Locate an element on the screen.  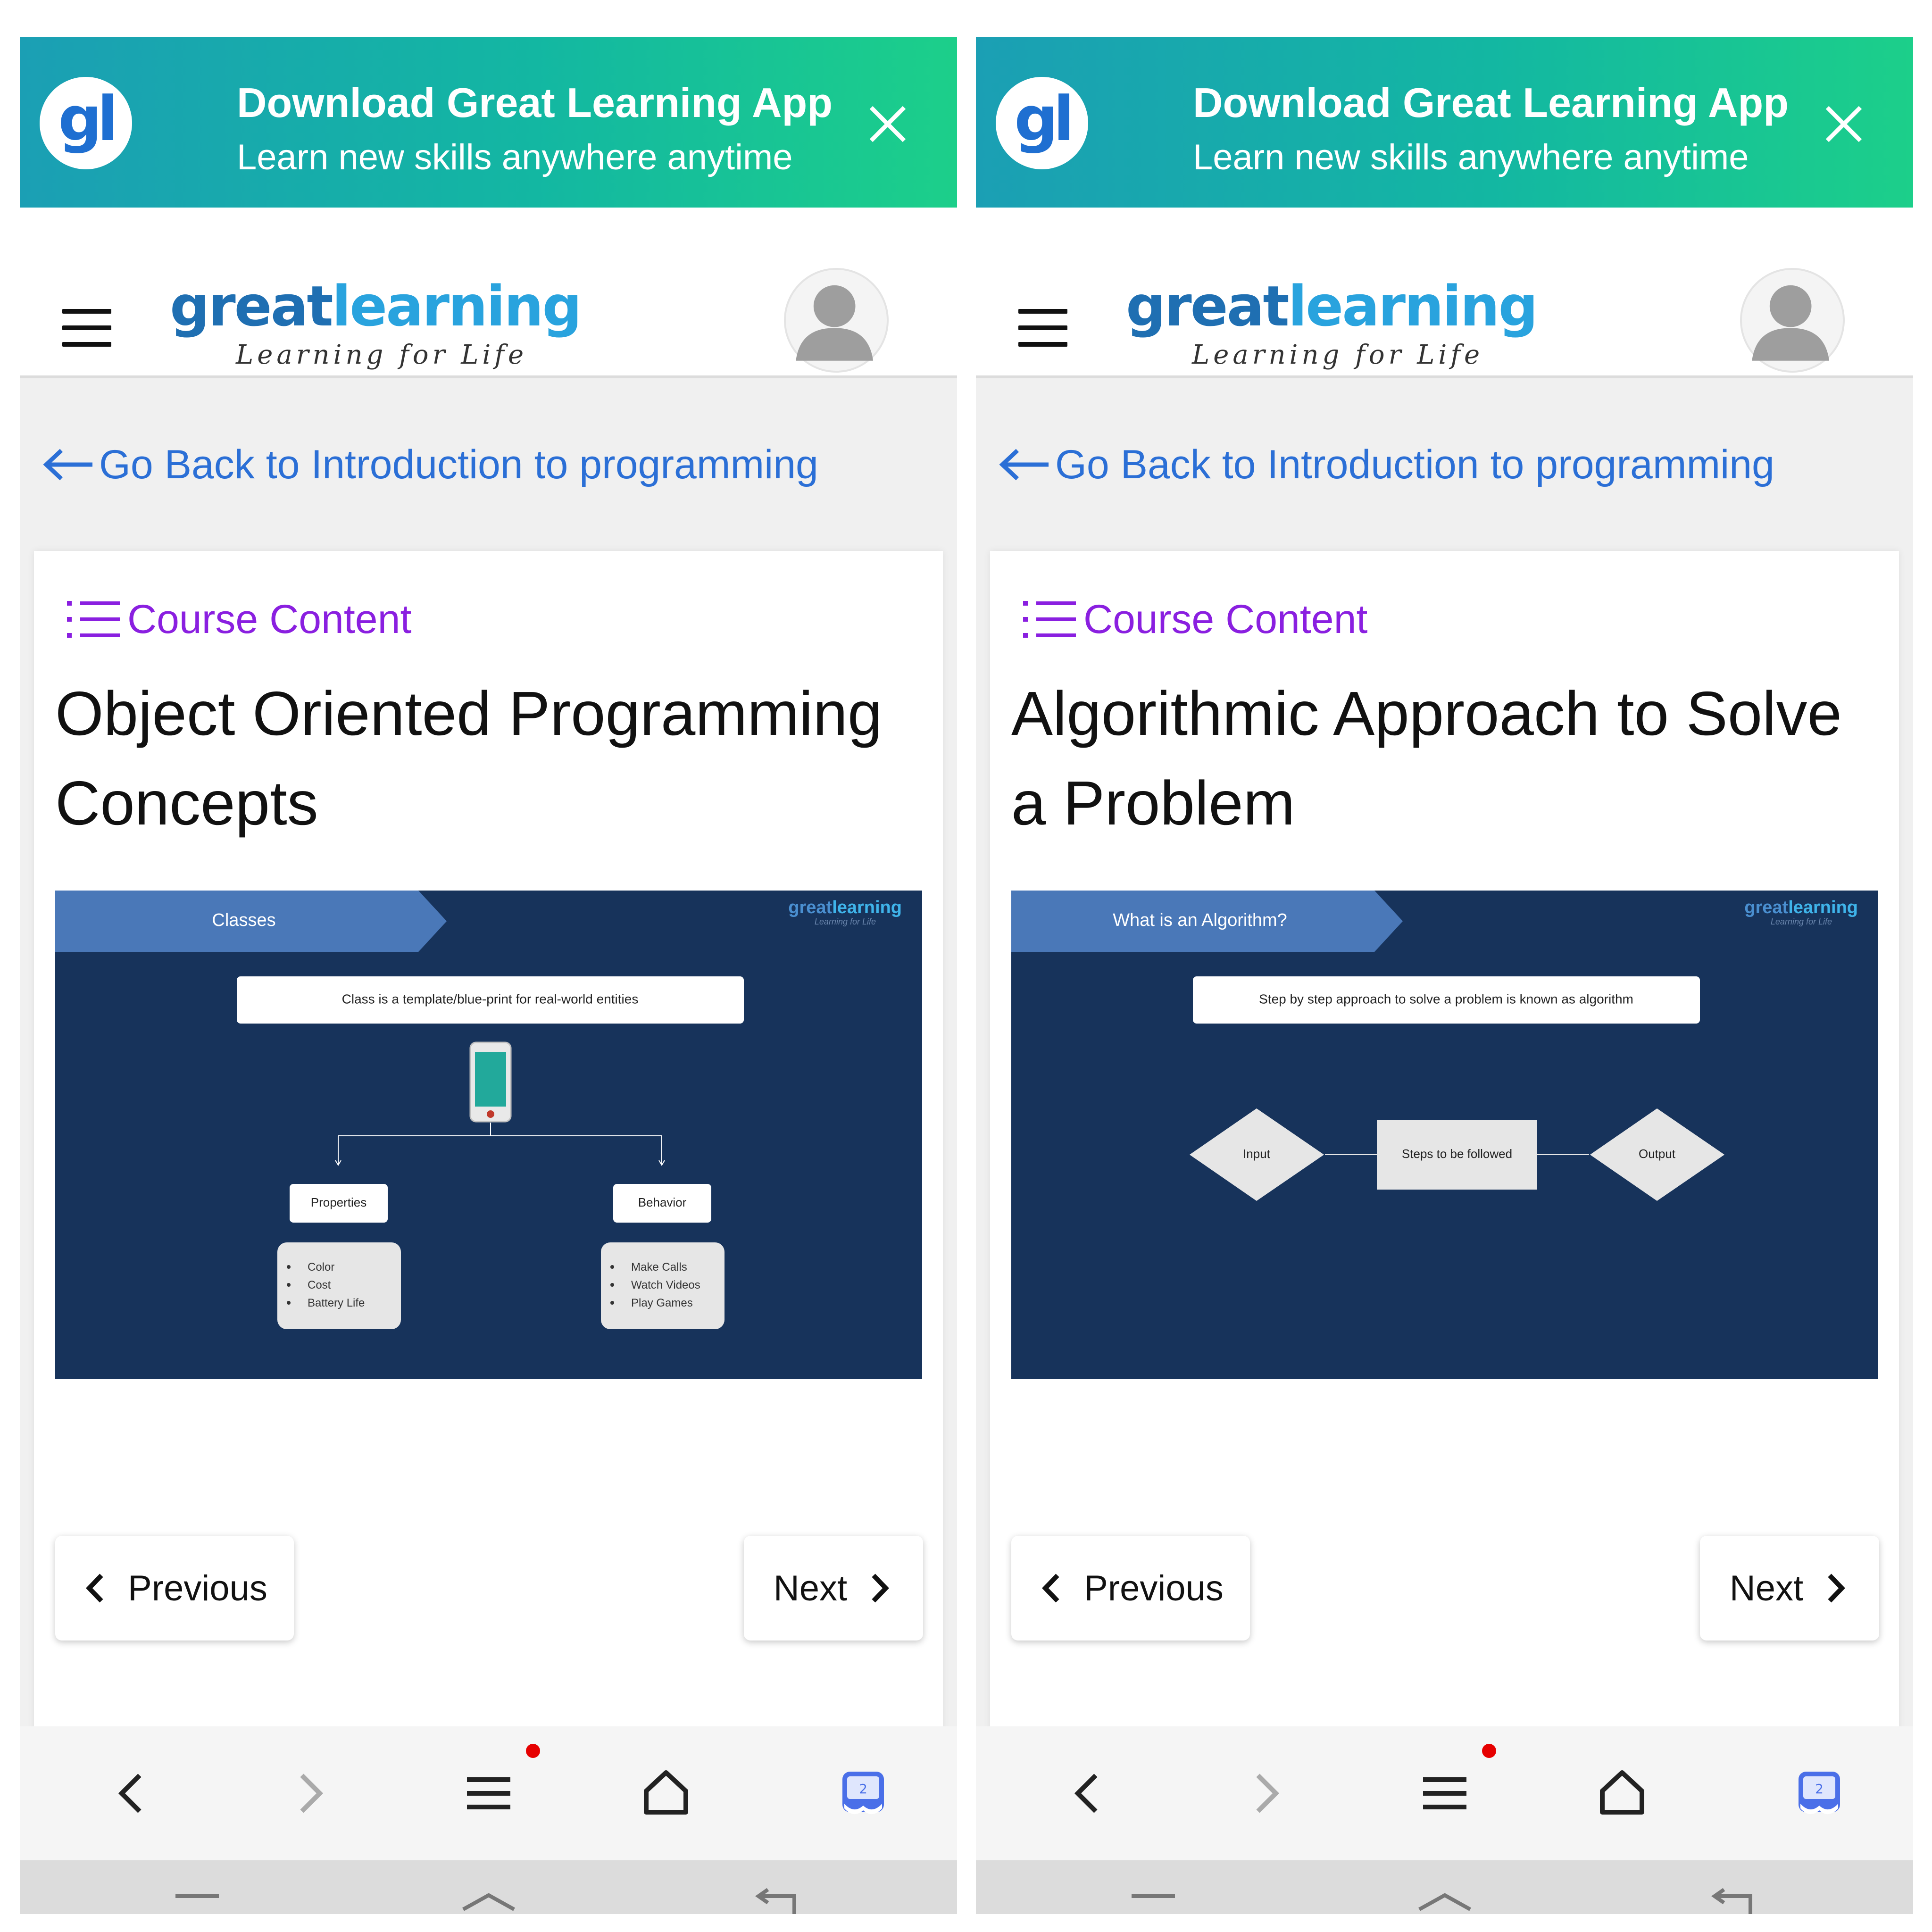
list-item: Color is located at coordinates (321, 1267).